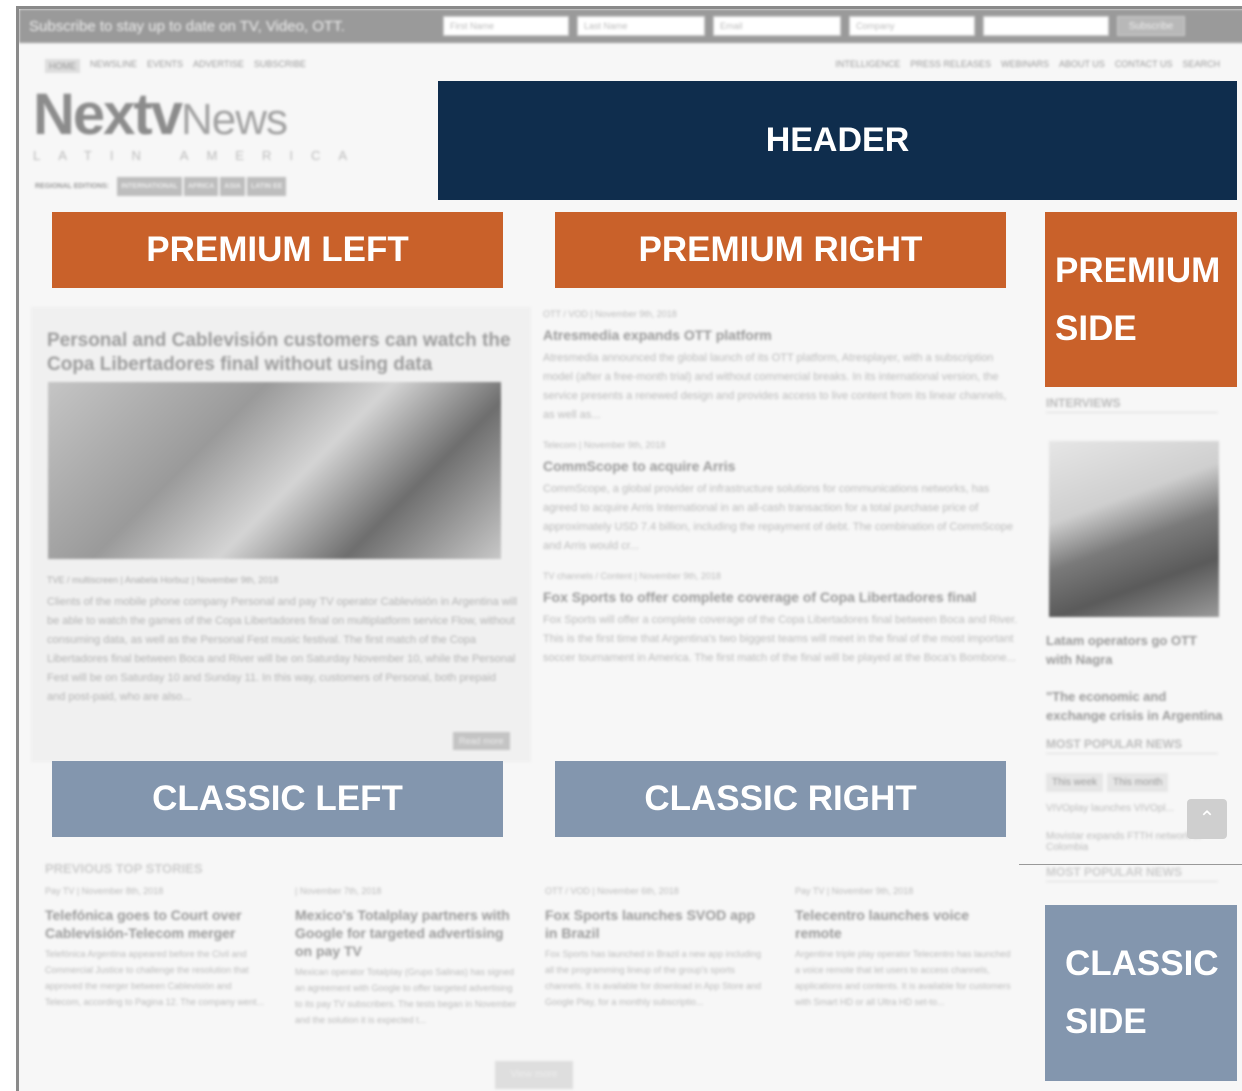 This screenshot has height=1091, width=1242. I want to click on most-popular-heading-2: MOST POPULAR NEWS, so click(1132, 873).